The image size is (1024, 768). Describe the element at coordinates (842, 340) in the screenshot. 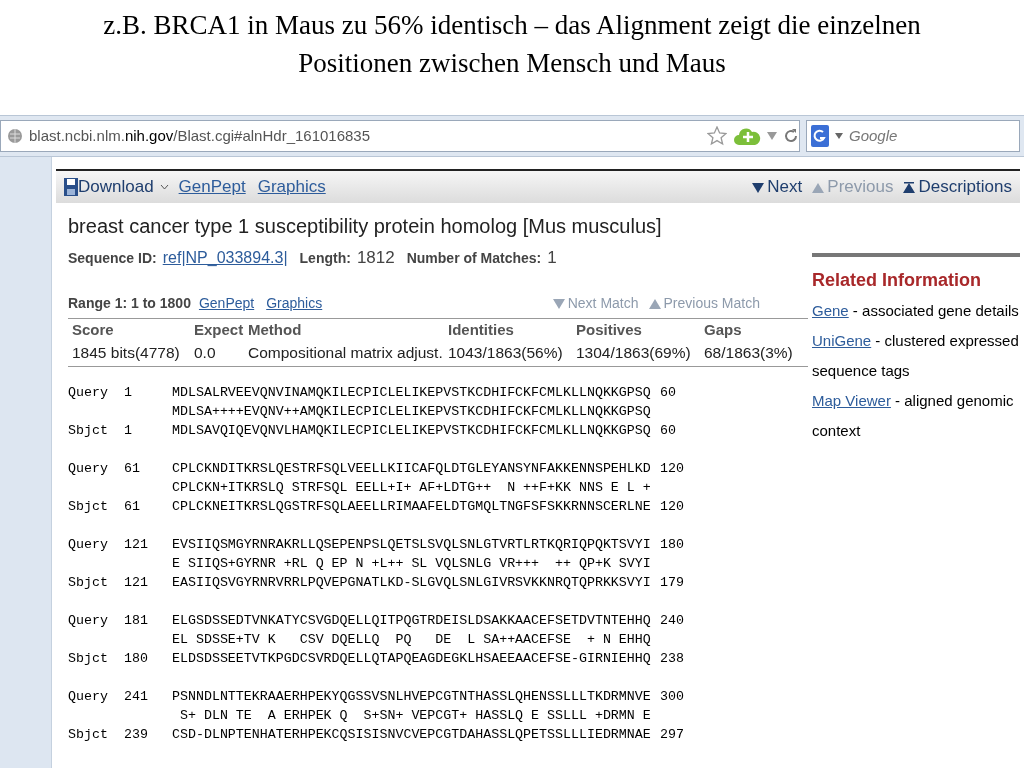

I see `related-link: UniGene` at that location.